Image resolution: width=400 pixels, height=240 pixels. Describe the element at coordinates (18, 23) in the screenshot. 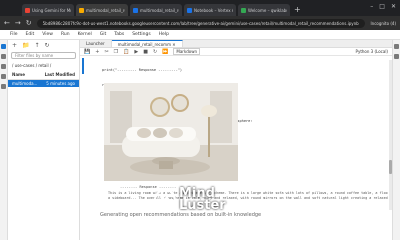

I see `forward-icon: →` at that location.